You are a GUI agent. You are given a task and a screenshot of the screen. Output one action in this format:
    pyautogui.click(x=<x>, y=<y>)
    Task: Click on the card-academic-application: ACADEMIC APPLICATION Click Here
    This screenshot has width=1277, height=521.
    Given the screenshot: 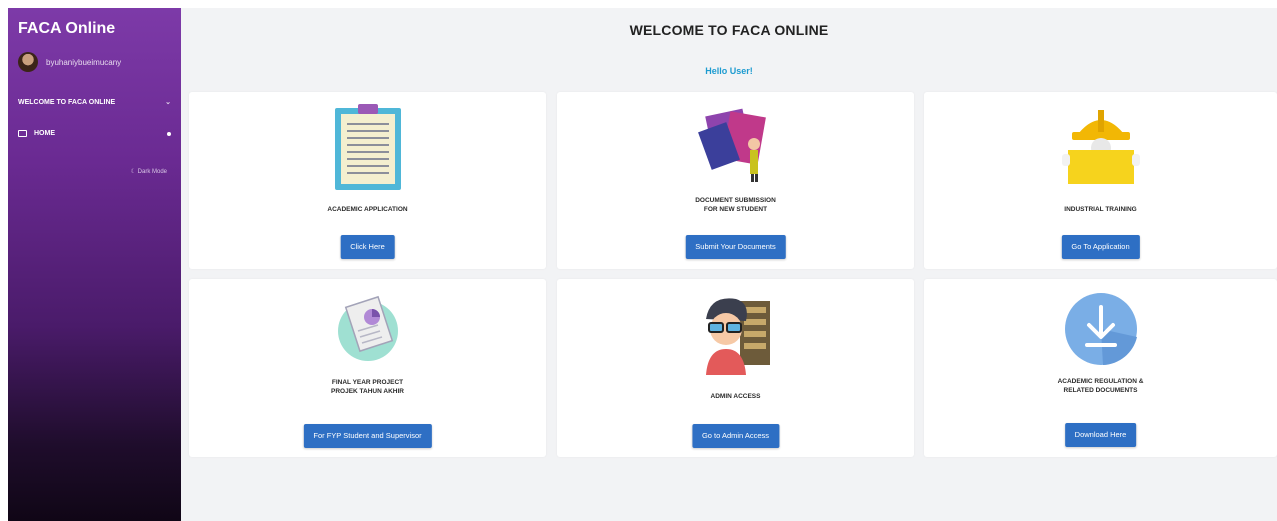 What is the action you would take?
    pyautogui.click(x=367, y=180)
    